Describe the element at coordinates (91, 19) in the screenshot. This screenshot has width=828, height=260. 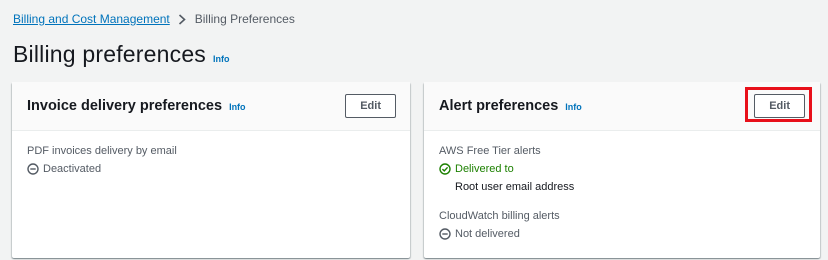
I see `breadcrumb-link-billing-cost-management: Billing and Cost Management` at that location.